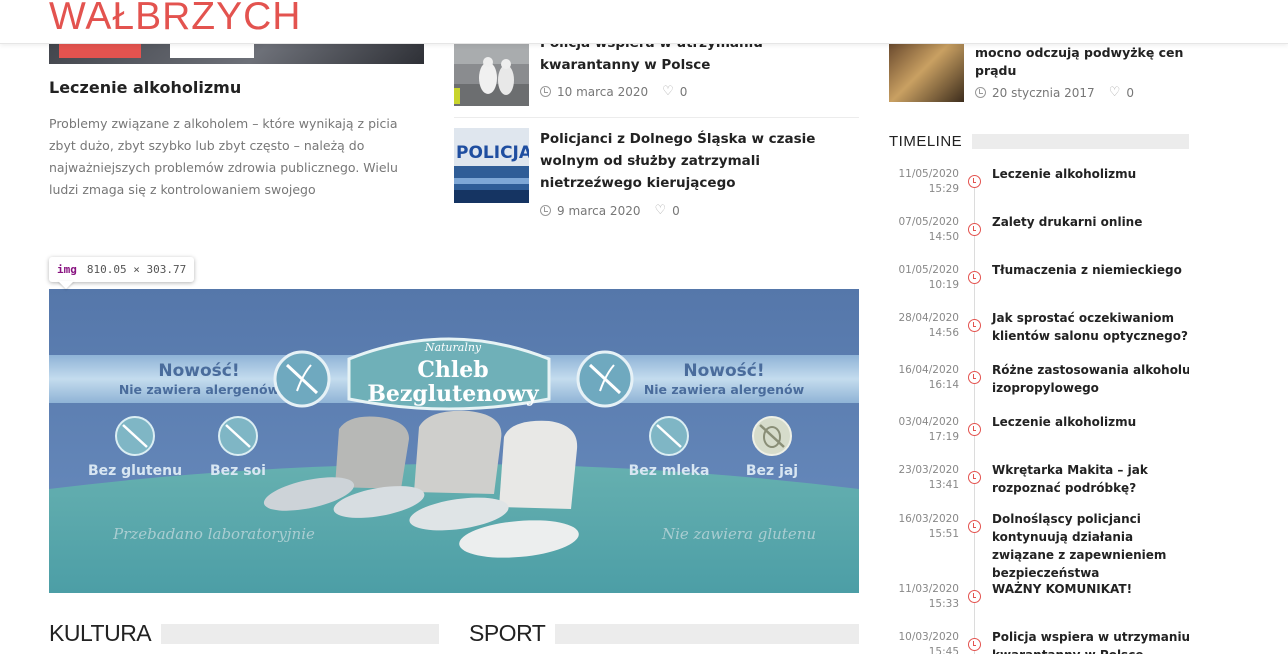 The height and width of the screenshot is (654, 1288). Describe the element at coordinates (1043, 92) in the screenshot. I see `sidebar-article-date: 20 stycznia 2017` at that location.